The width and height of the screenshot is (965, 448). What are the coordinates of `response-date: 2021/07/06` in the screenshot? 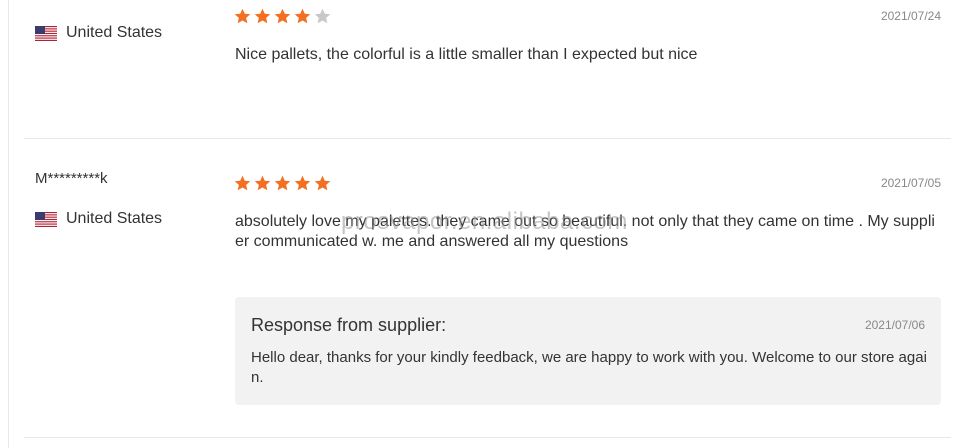 It's located at (894, 325).